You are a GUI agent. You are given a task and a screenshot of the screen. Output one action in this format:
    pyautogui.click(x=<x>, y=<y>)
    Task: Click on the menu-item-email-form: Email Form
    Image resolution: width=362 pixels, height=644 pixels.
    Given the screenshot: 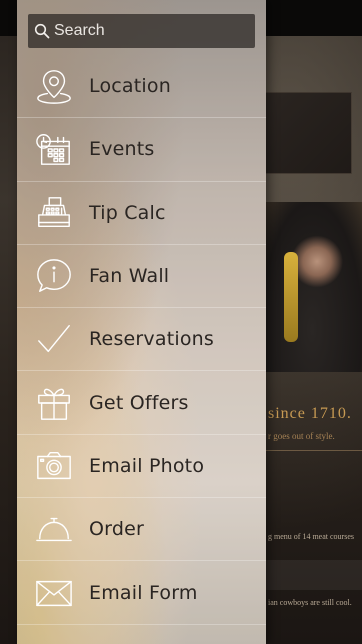 What is the action you would take?
    pyautogui.click(x=141, y=593)
    